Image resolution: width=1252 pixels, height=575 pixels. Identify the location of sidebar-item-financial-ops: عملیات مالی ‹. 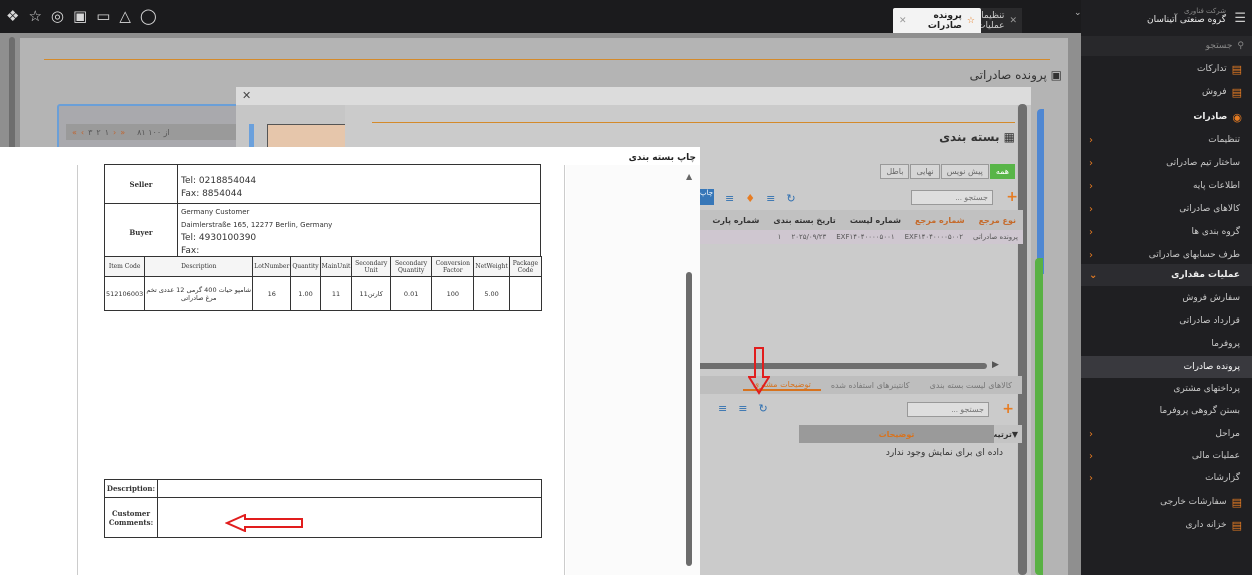
(1166, 456).